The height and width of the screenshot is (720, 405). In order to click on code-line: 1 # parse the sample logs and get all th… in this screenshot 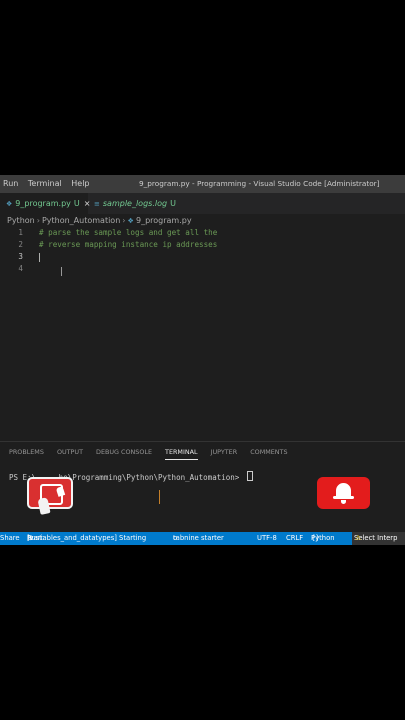, I will do `click(202, 233)`.